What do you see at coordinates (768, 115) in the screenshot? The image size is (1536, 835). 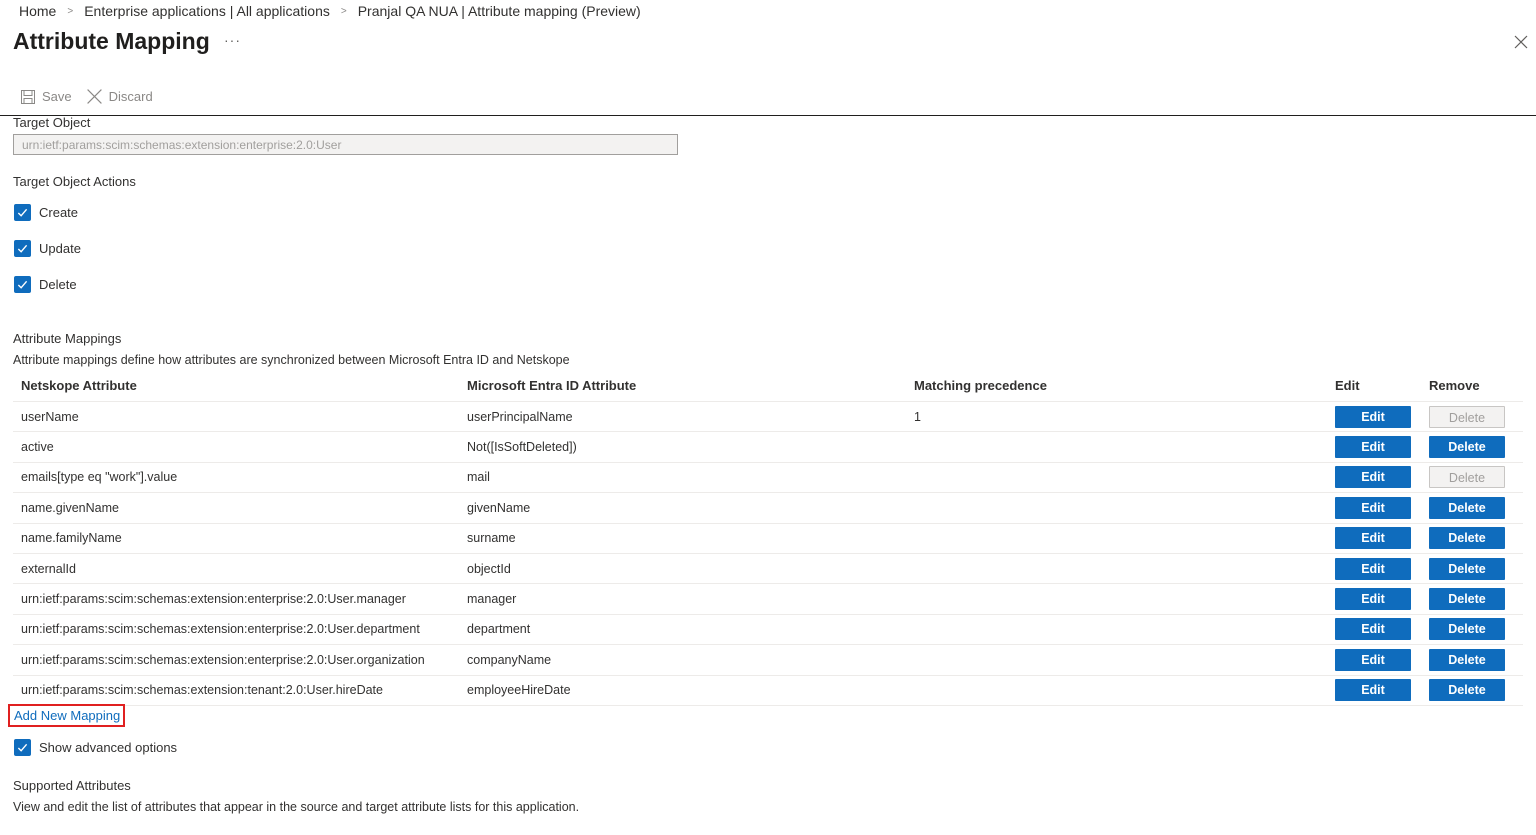 I see `toolbar-divider` at bounding box center [768, 115].